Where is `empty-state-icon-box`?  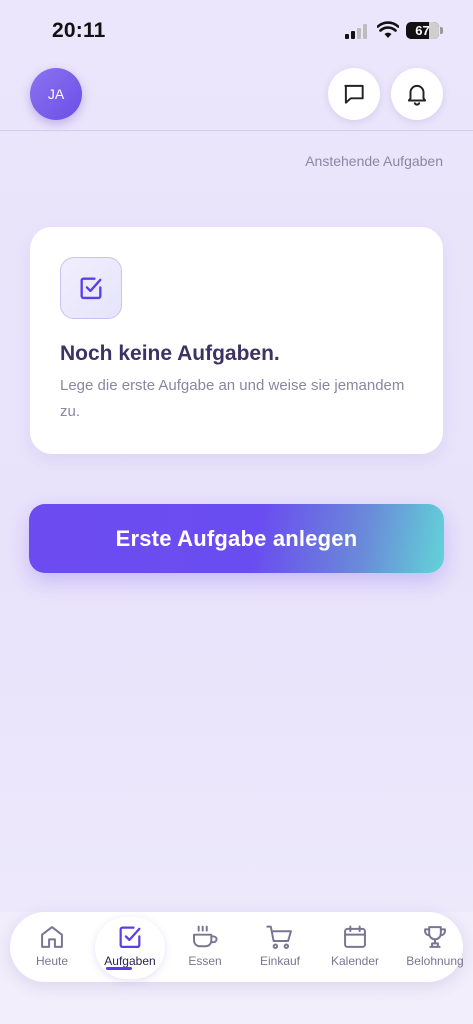
empty-state-icon-box is located at coordinates (91, 288).